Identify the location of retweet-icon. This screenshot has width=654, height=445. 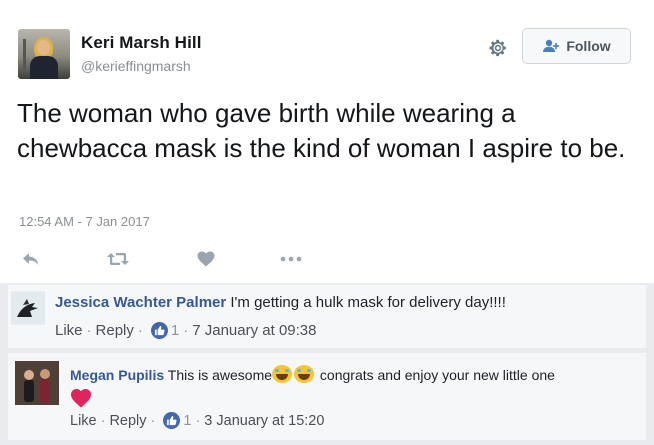
(118, 259).